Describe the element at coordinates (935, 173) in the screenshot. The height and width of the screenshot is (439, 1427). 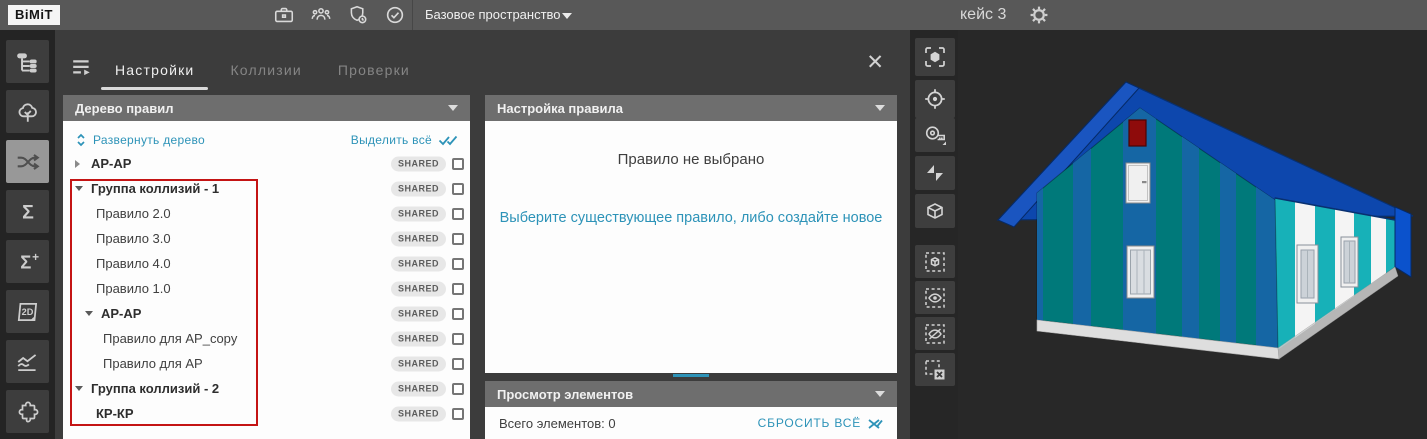
I see `section-plane-icon` at that location.